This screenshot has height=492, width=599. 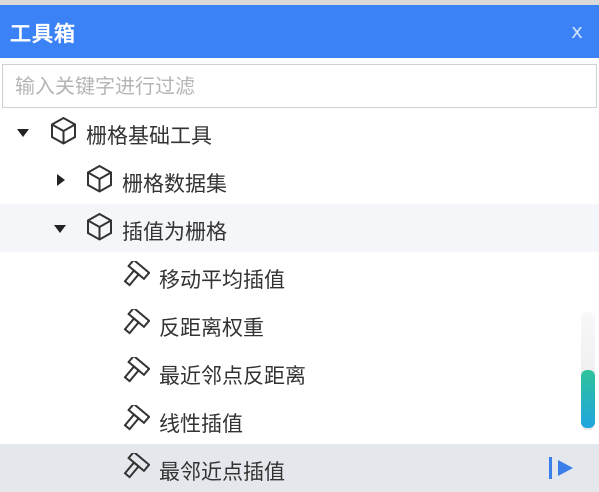 I want to click on search-input, so click(x=299, y=86).